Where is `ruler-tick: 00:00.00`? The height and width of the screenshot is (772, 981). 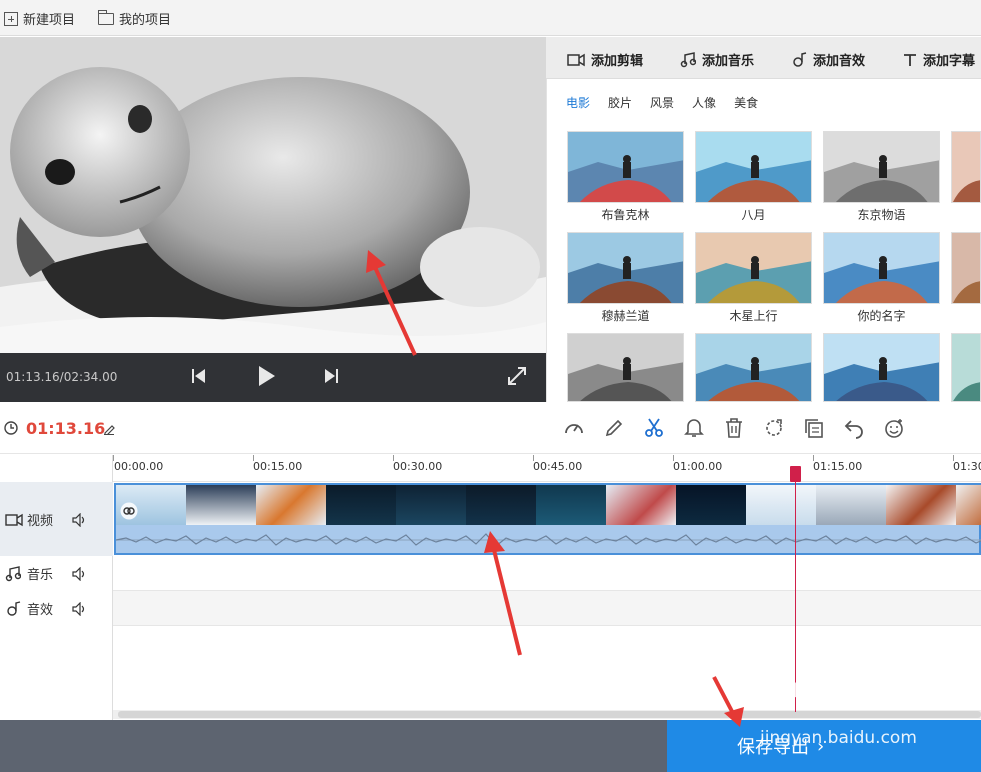 ruler-tick: 00:00.00 is located at coordinates (139, 466).